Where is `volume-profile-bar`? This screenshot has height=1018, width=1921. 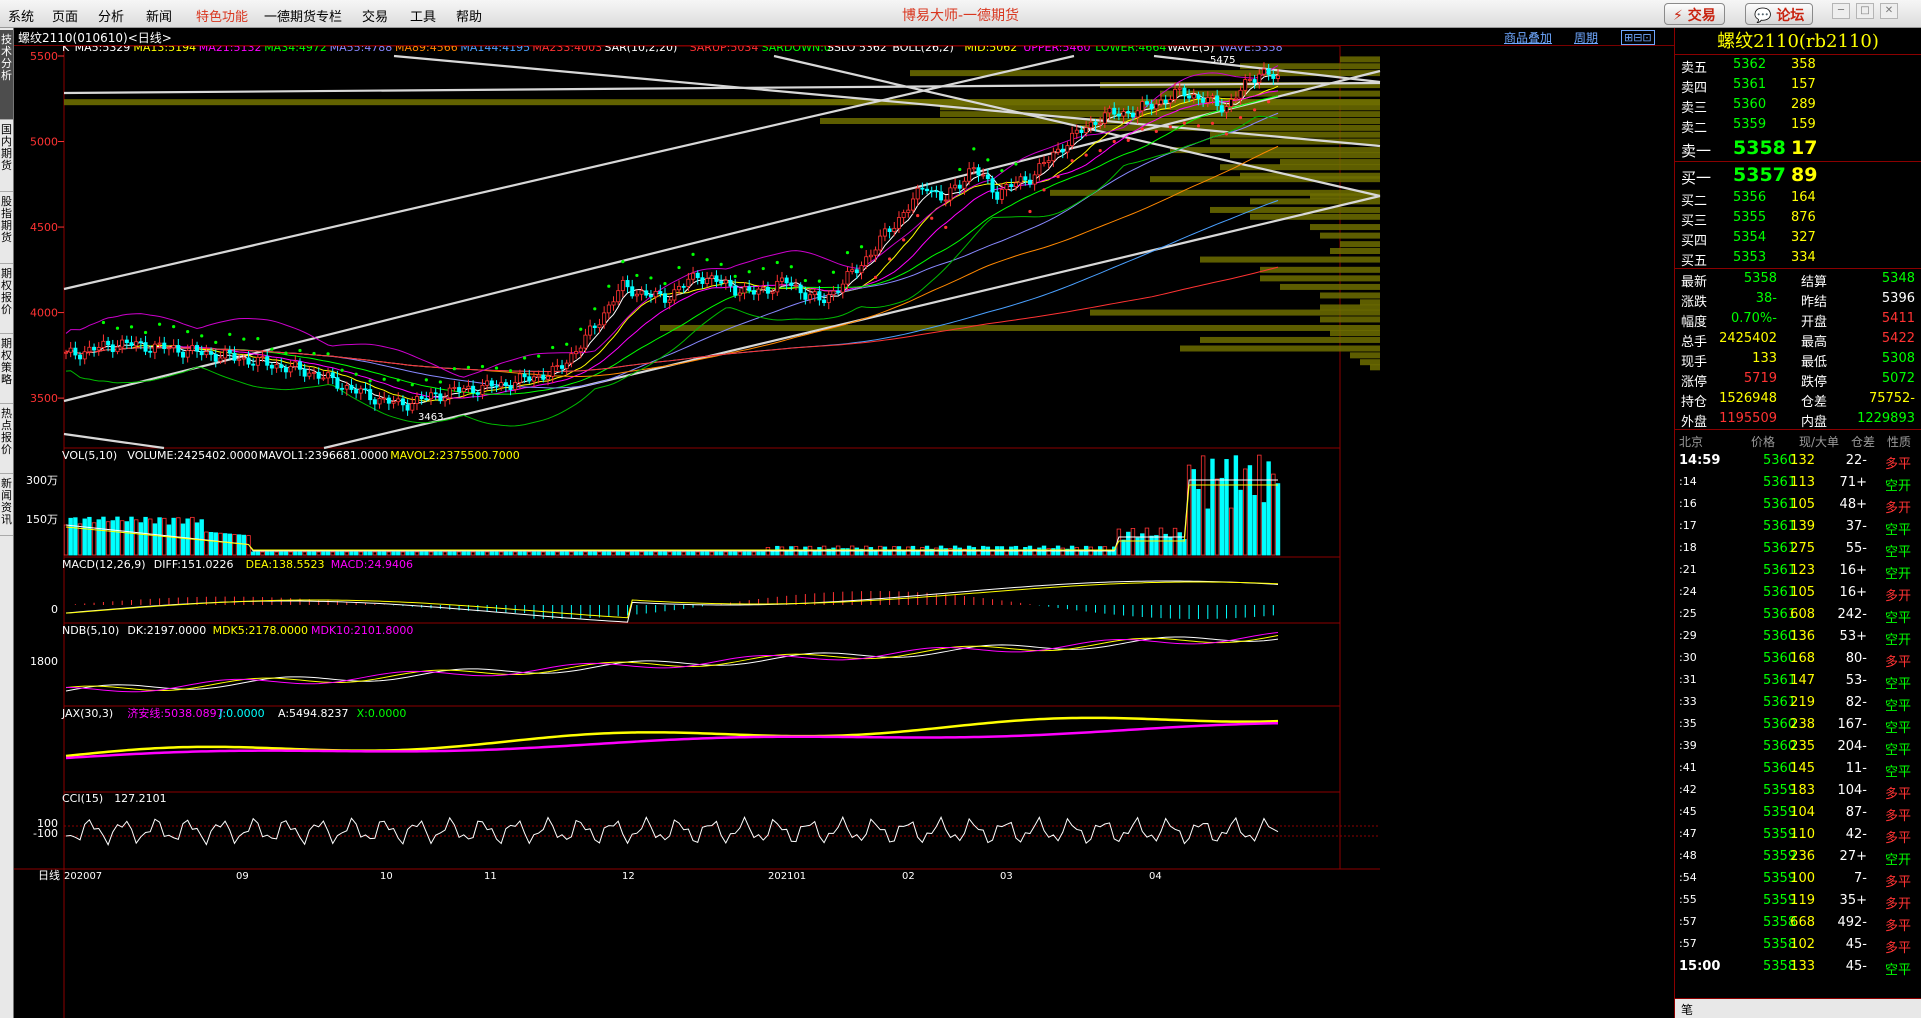
volume-profile-bar is located at coordinates (1350, 319).